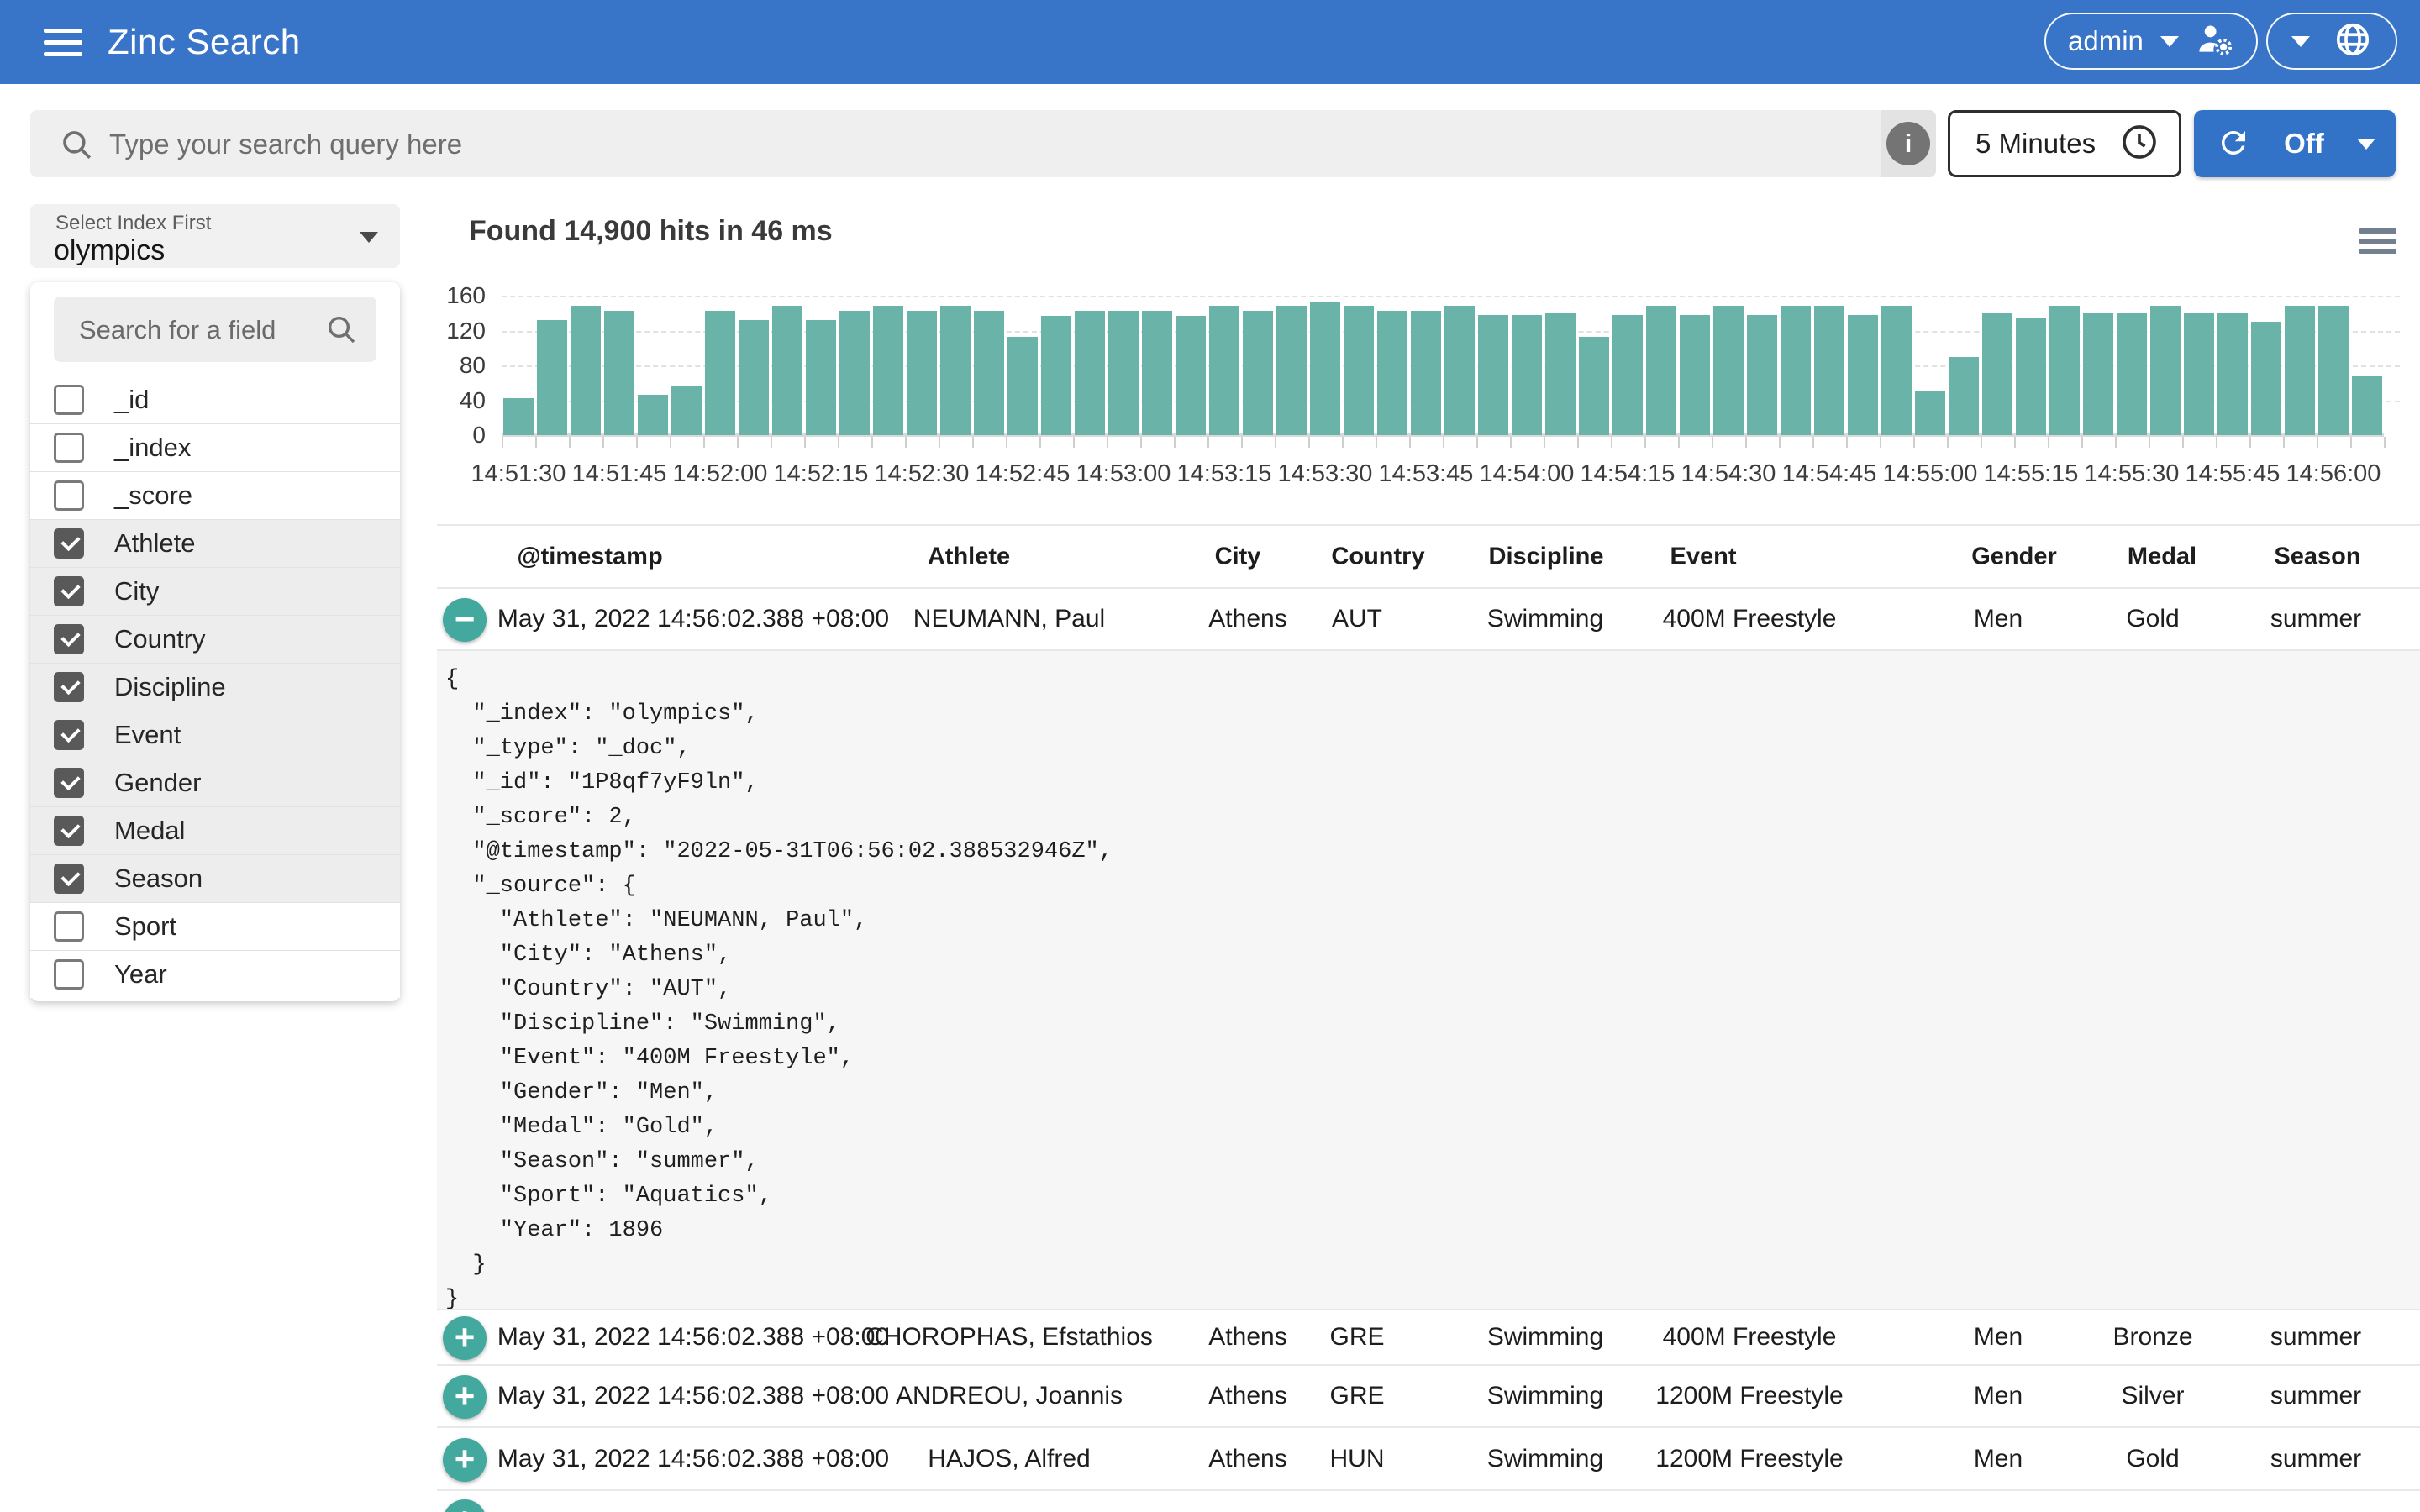  Describe the element at coordinates (2153, 619) in the screenshot. I see `cell-Medal: Gold` at that location.